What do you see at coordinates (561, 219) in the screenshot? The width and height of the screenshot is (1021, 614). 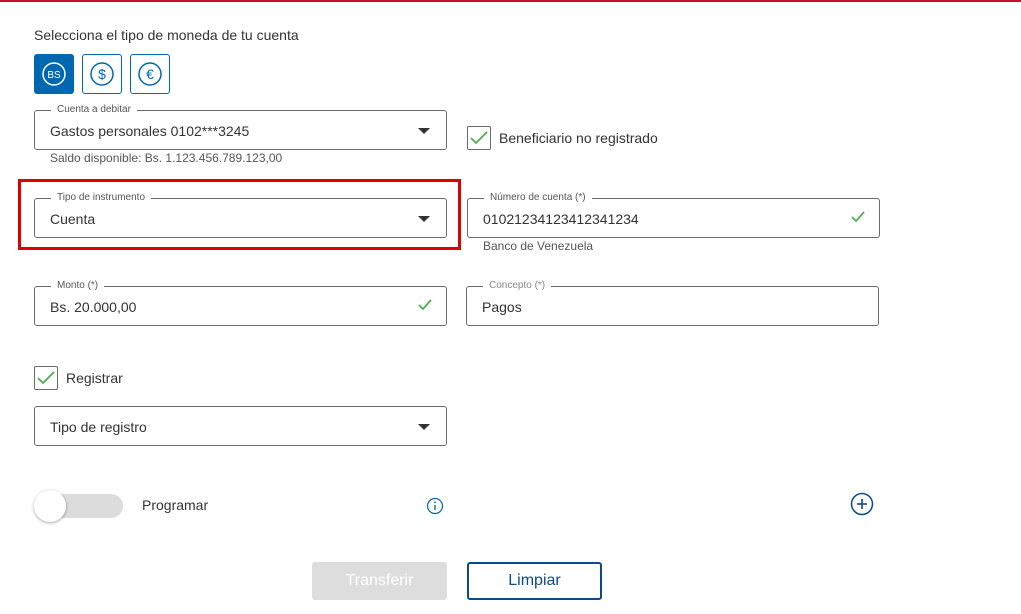 I see `account-number-value: 01021234123412341234` at bounding box center [561, 219].